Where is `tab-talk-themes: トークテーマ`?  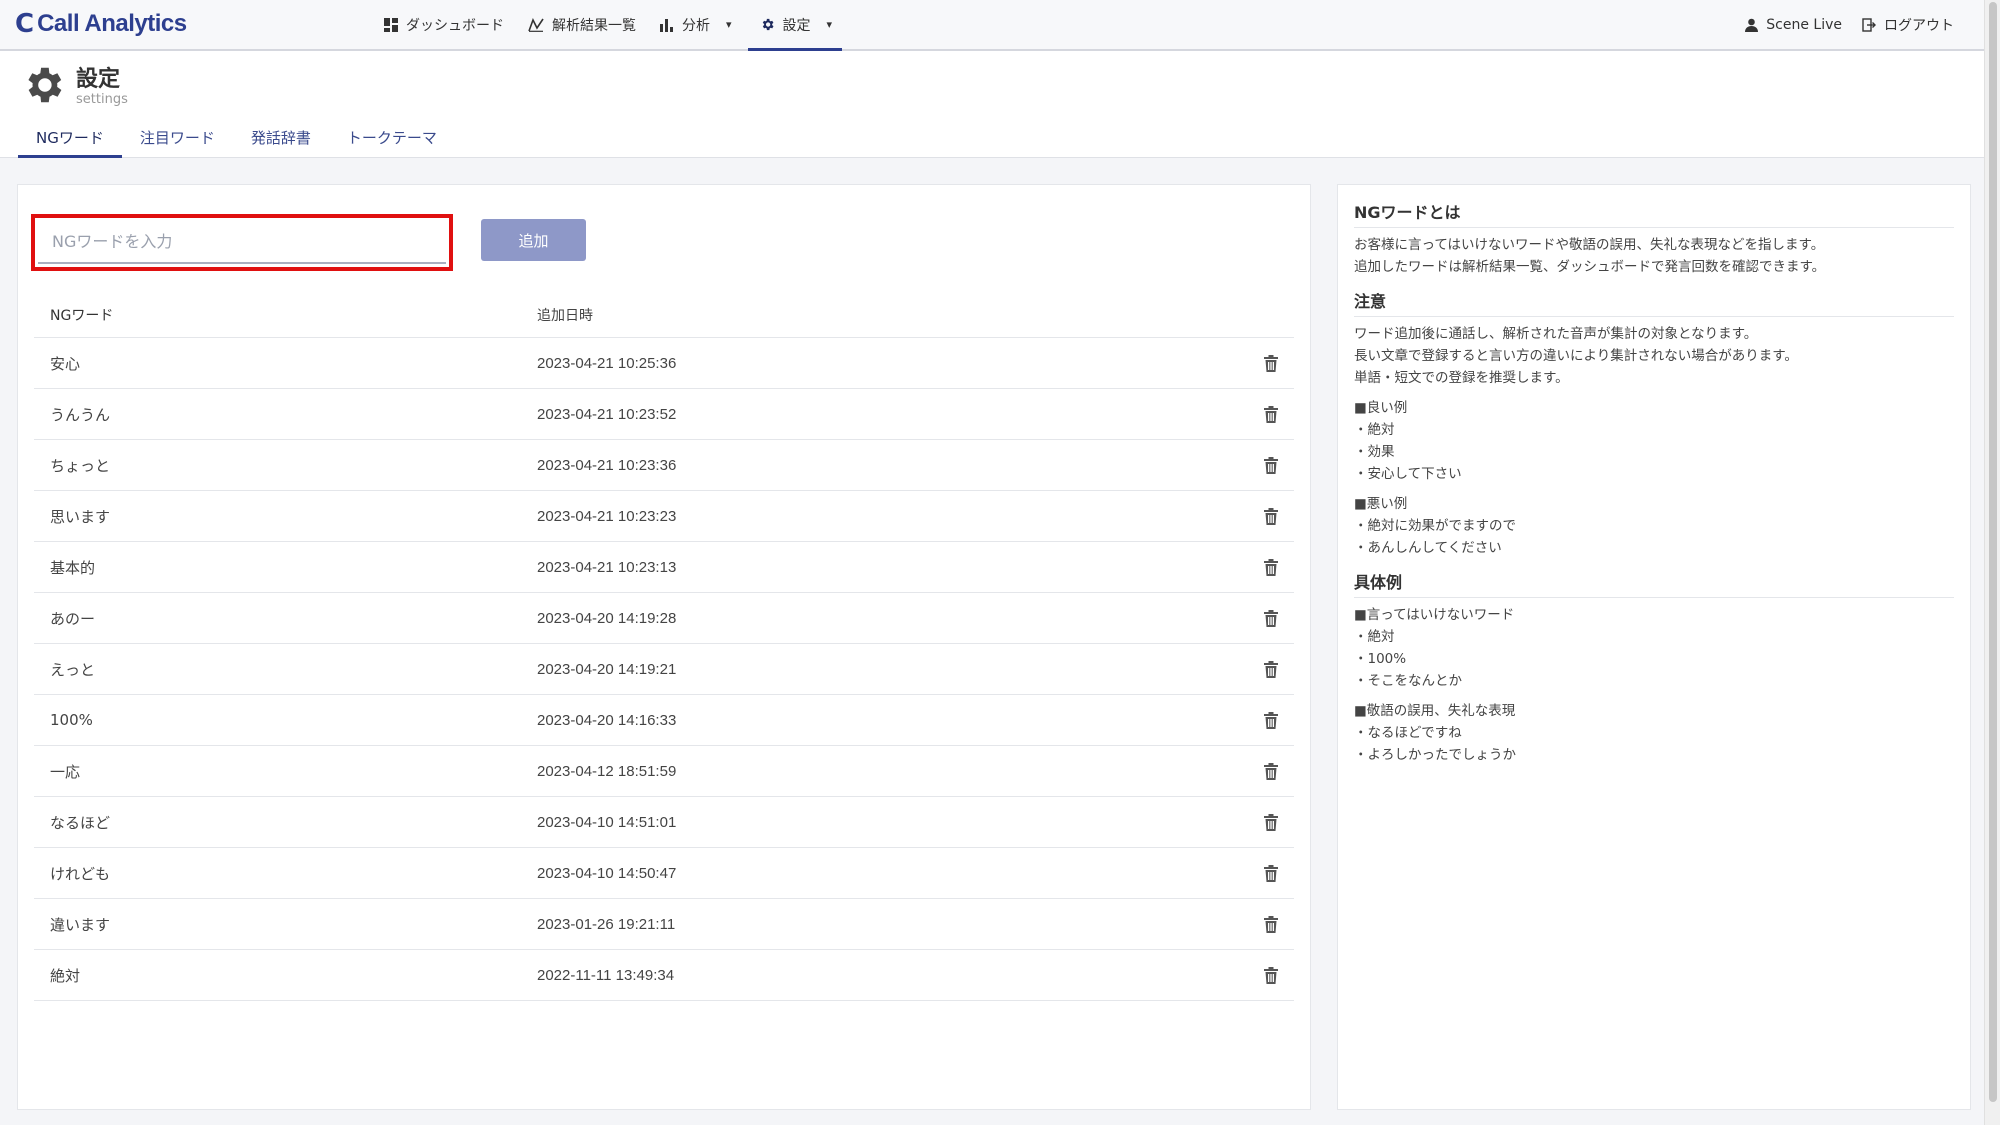
tab-talk-themes: トークテーマ is located at coordinates (392, 140).